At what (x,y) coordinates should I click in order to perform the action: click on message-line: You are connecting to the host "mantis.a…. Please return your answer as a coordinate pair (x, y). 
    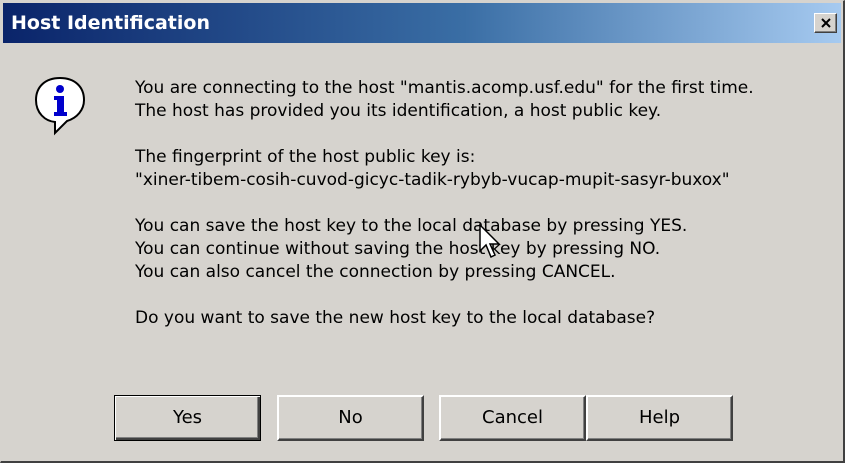
    Looking at the image, I should click on (444, 88).